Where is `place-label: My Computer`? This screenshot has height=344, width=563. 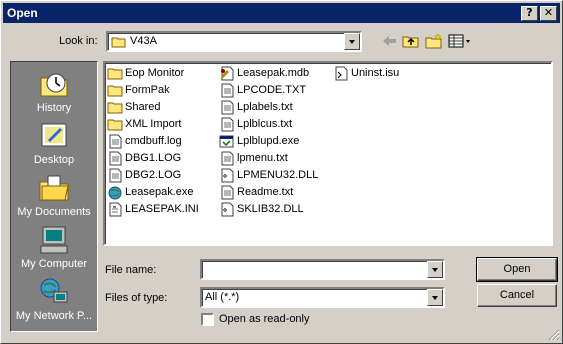
place-label: My Computer is located at coordinates (54, 264).